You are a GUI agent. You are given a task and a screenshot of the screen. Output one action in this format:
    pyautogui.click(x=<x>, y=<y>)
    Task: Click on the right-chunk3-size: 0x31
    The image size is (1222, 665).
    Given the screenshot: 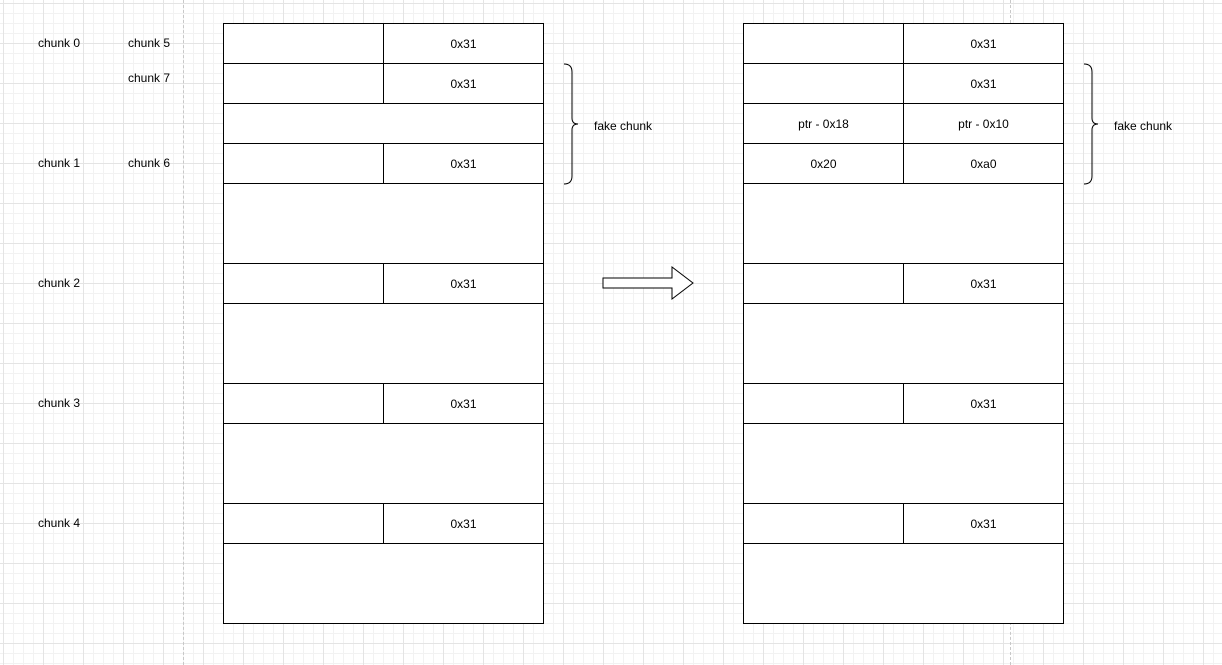 What is the action you would take?
    pyautogui.click(x=983, y=403)
    